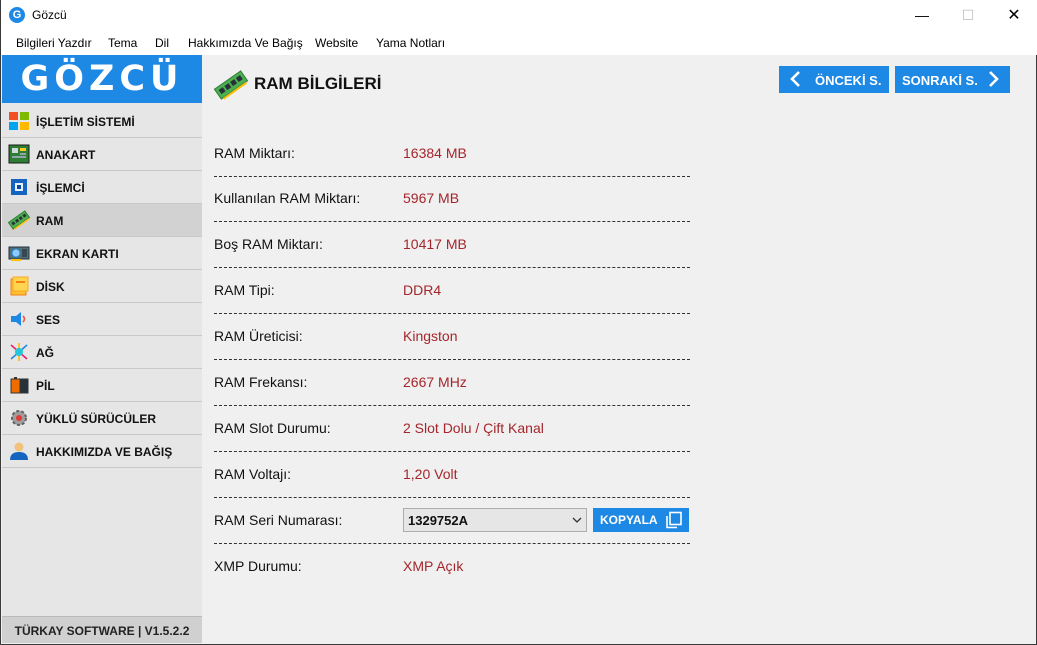  I want to click on chevron-left-icon, so click(795, 79).